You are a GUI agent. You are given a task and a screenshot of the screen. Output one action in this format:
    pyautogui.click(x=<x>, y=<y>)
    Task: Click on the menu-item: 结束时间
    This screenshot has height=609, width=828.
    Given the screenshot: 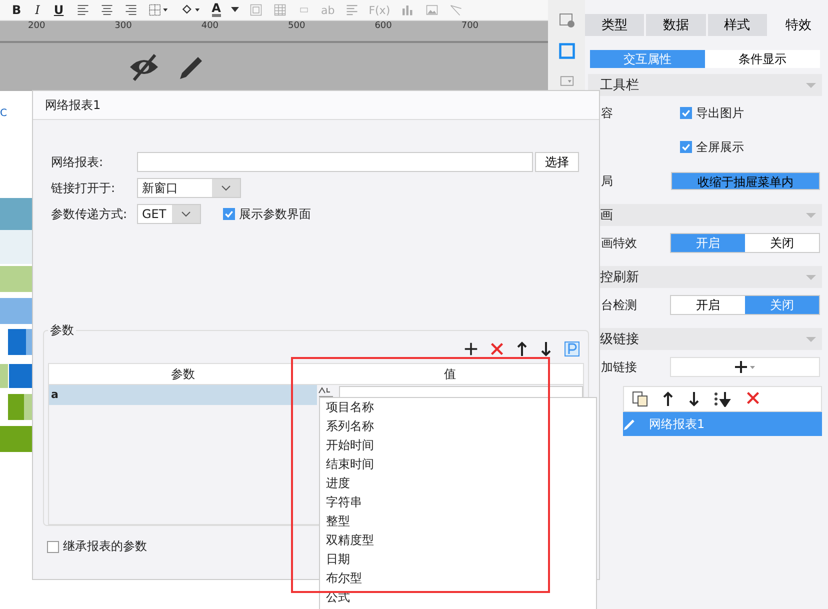 What is the action you would take?
    pyautogui.click(x=458, y=464)
    